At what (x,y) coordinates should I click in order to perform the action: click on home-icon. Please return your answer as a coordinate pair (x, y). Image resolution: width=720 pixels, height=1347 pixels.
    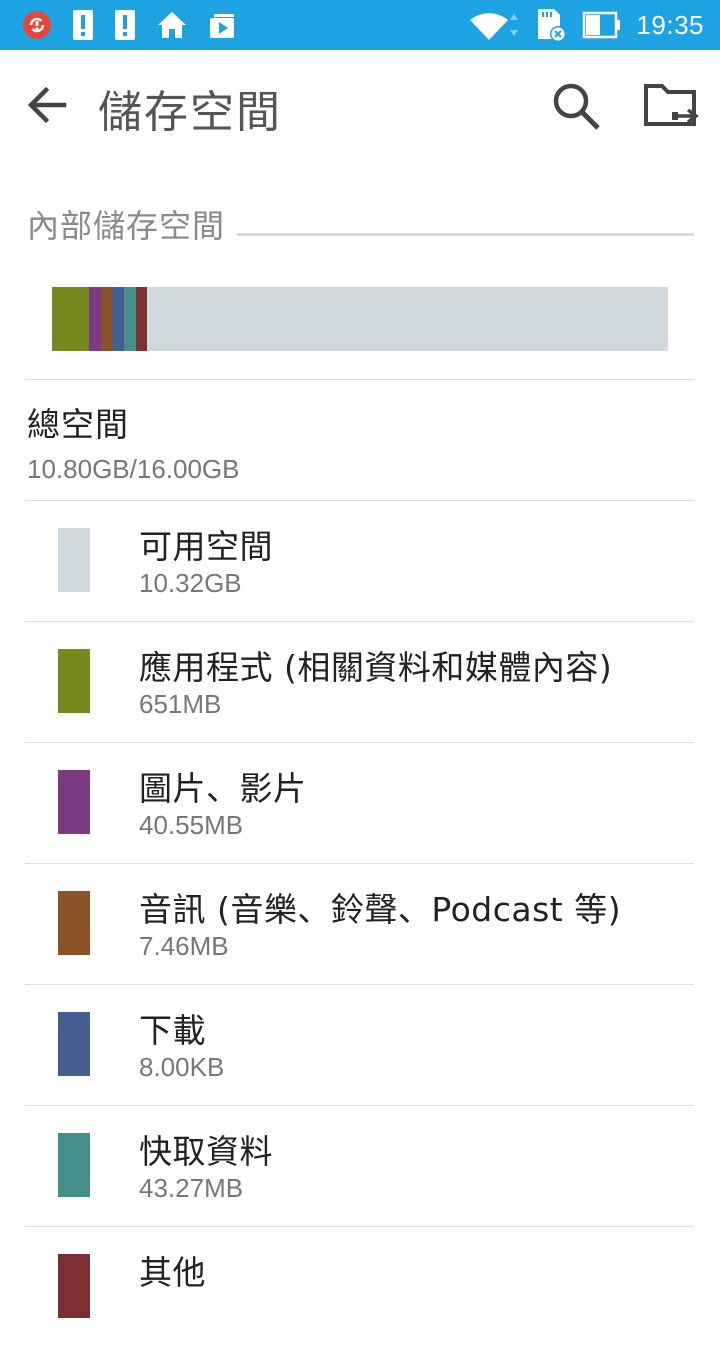
    Looking at the image, I should click on (172, 25).